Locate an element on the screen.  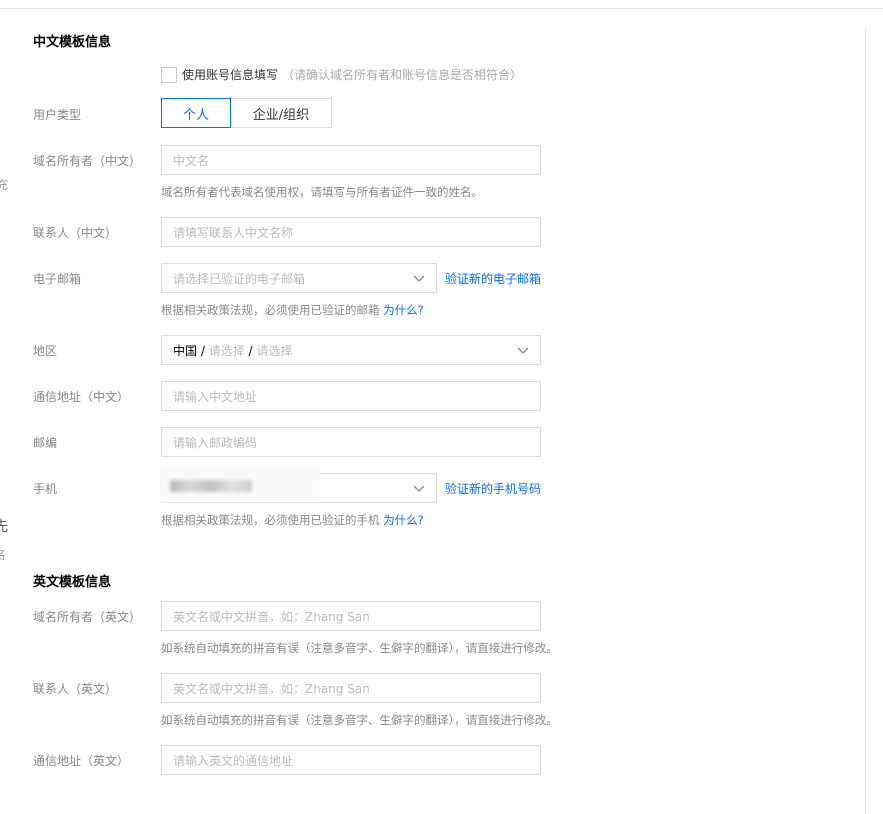
redacted-phone-value is located at coordinates (211, 486).